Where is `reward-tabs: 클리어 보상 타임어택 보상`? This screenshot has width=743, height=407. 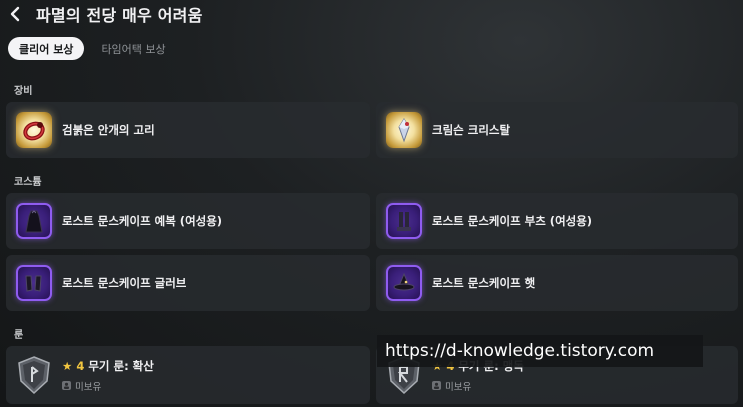
reward-tabs: 클리어 보상 타임어택 보상 is located at coordinates (92, 48).